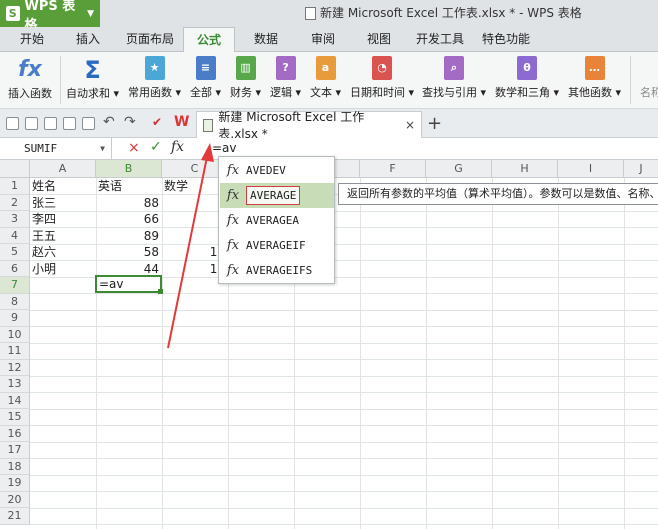 Image resolution: width=658 pixels, height=529 pixels. What do you see at coordinates (277, 170) in the screenshot?
I see `autocomplete-item-avedev: fx AVEDEV` at bounding box center [277, 170].